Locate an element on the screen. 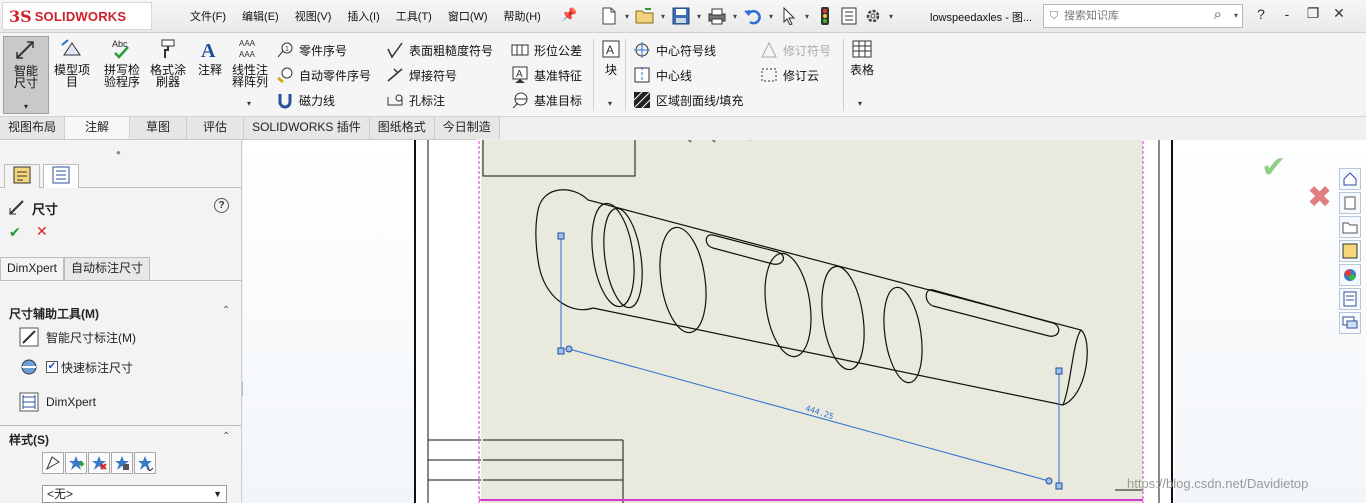 The image size is (1366, 503). datum-feature-button: A 基准特征 is located at coordinates (546, 75).